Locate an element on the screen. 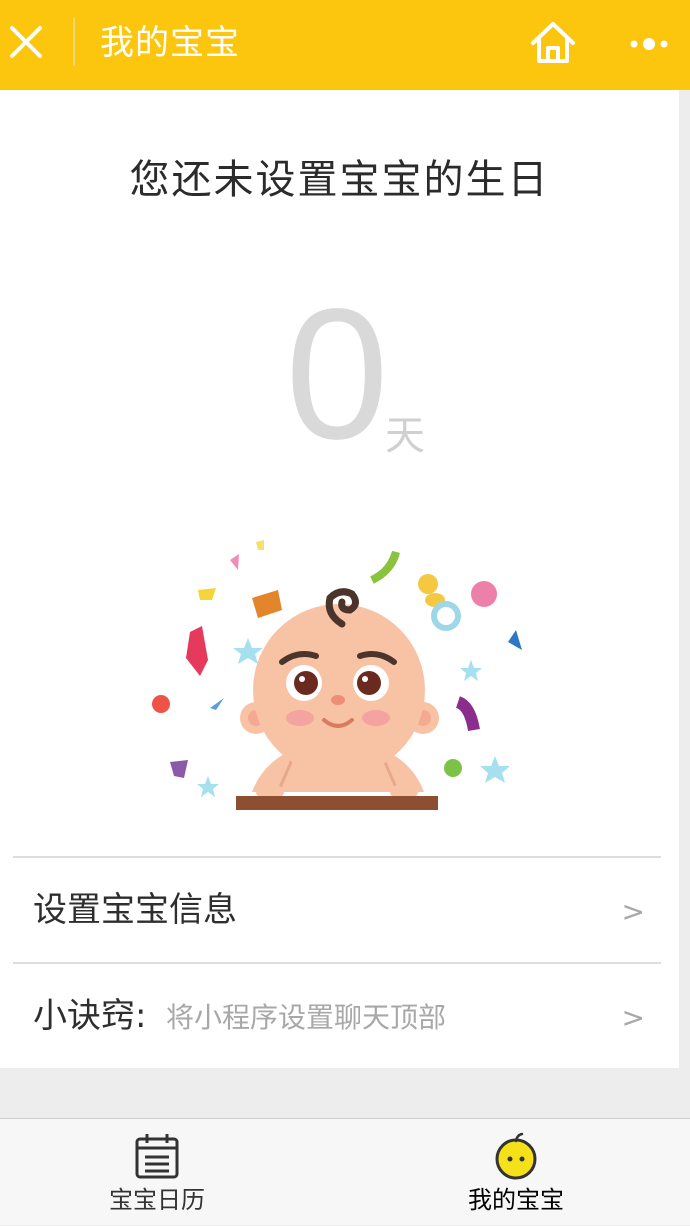 The image size is (690, 1226). baby-illustration is located at coordinates (340, 675).